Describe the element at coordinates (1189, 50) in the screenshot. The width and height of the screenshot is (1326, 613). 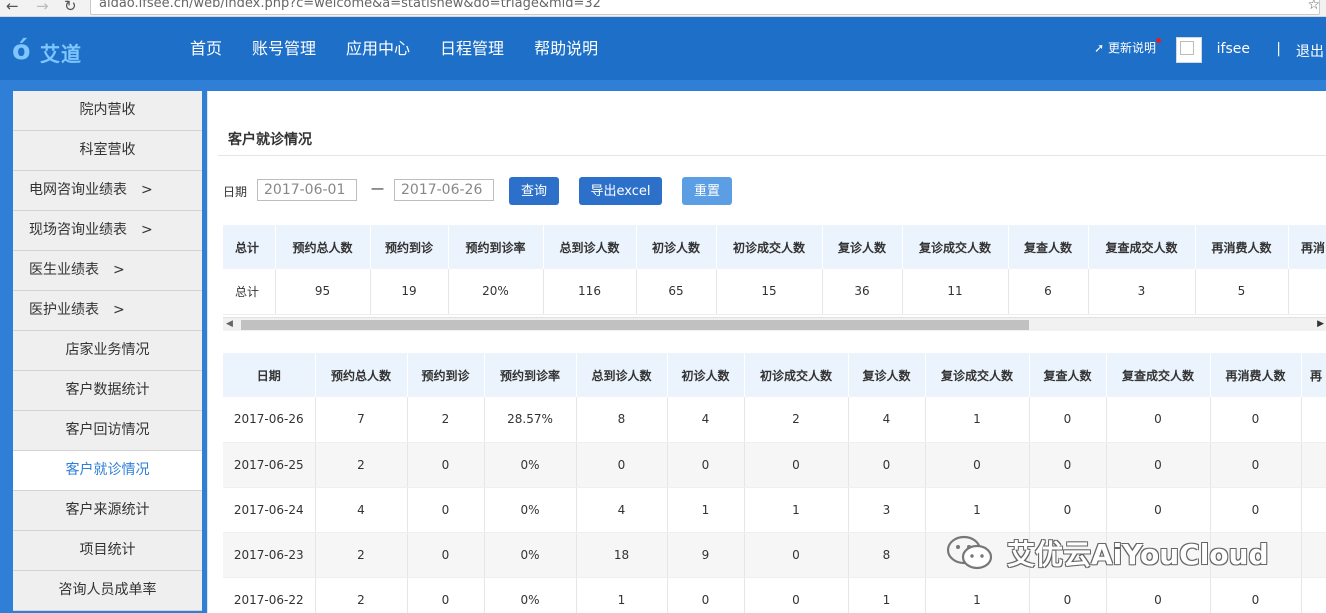
I see `avatar` at that location.